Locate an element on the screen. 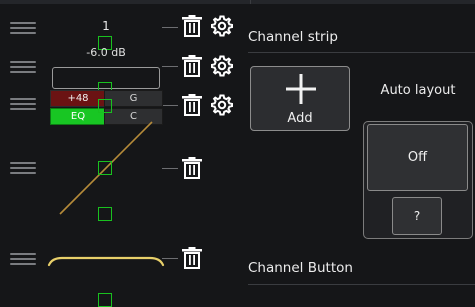 The width and height of the screenshot is (475, 307). gain-readout: -6.0 dB is located at coordinates (106, 52).